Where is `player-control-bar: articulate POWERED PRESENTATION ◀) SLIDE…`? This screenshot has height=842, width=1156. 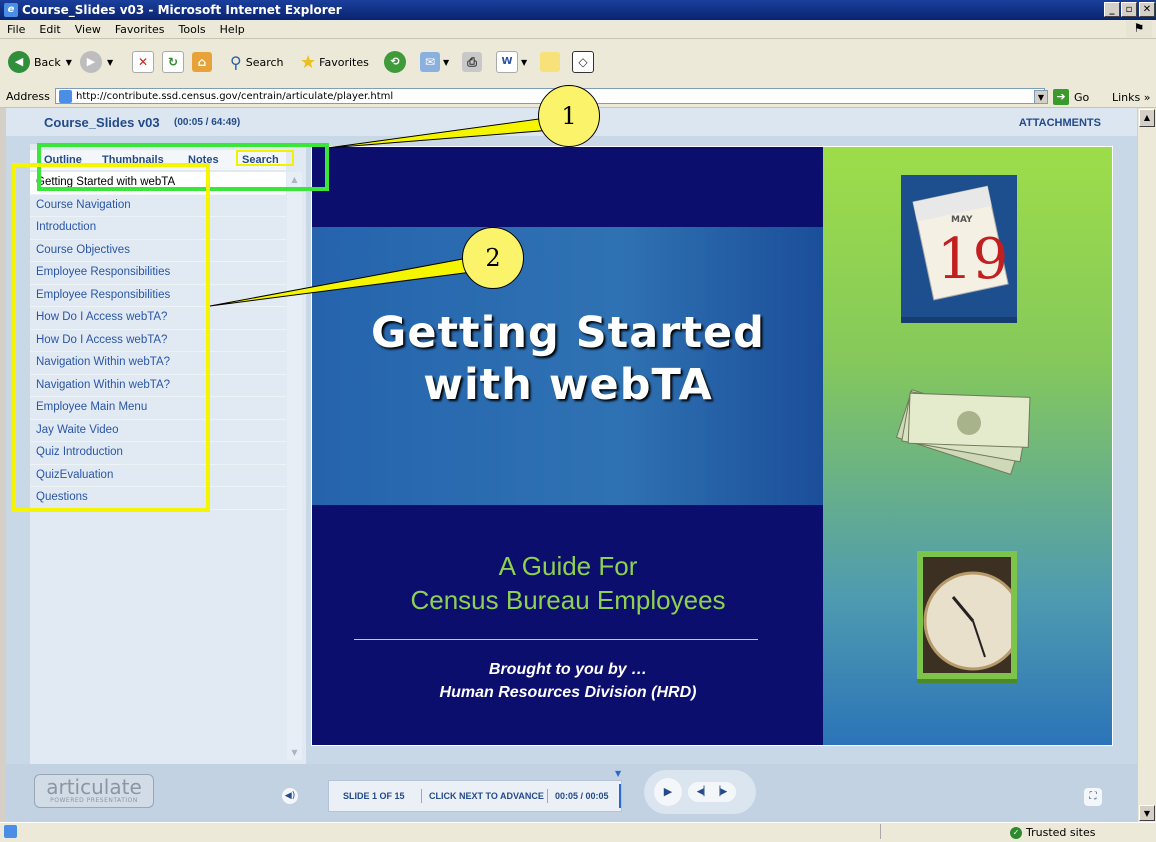 player-control-bar: articulate POWERED PRESENTATION ◀) SLIDE… is located at coordinates (571, 793).